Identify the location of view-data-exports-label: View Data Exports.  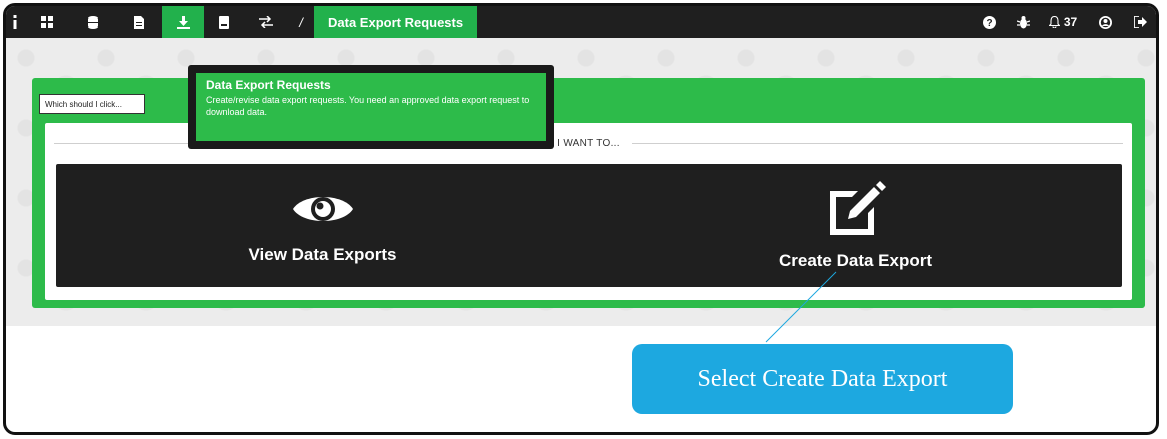
(322, 254).